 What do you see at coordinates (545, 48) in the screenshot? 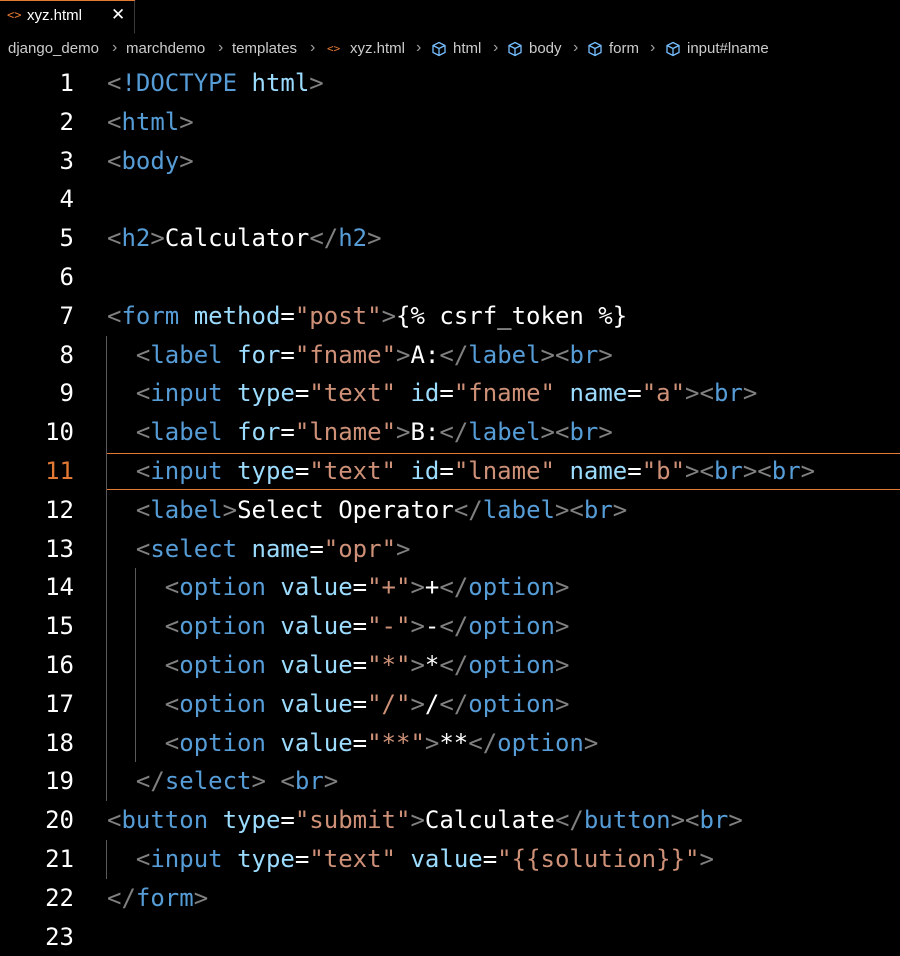
I see `breadcrumb-body: body` at bounding box center [545, 48].